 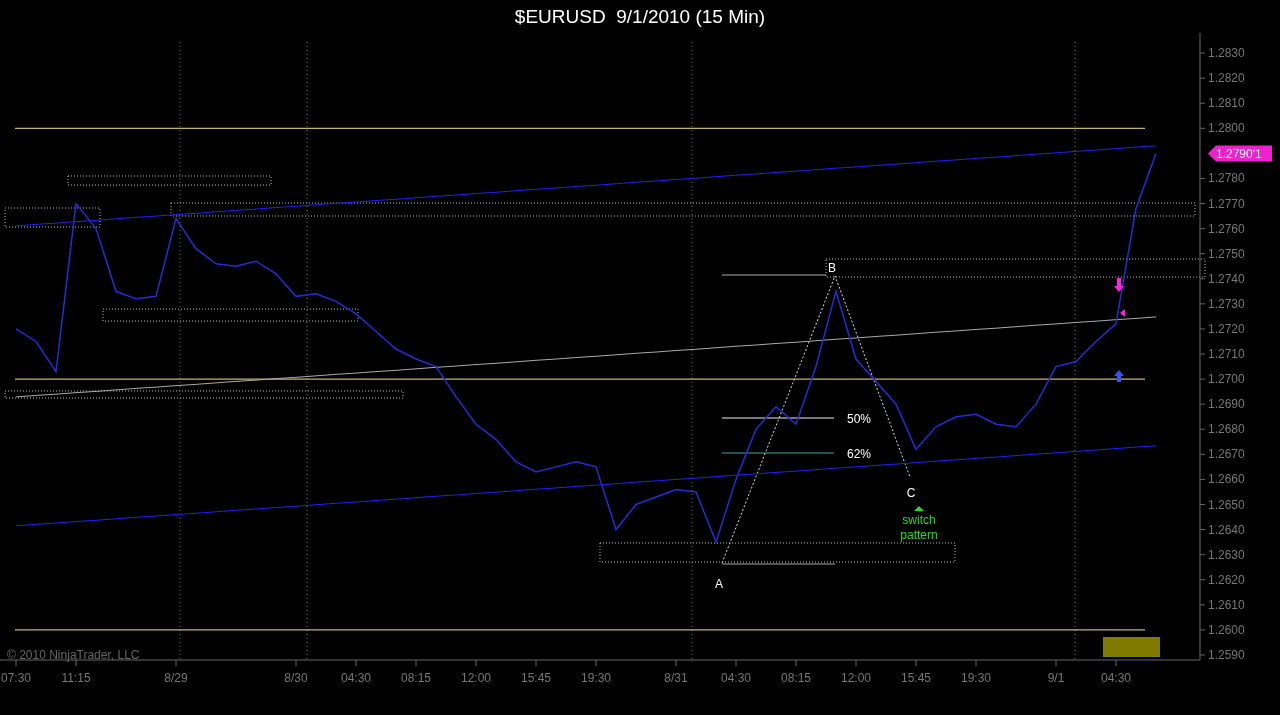 I want to click on y-tick: 1.2810, so click(x=1222, y=103).